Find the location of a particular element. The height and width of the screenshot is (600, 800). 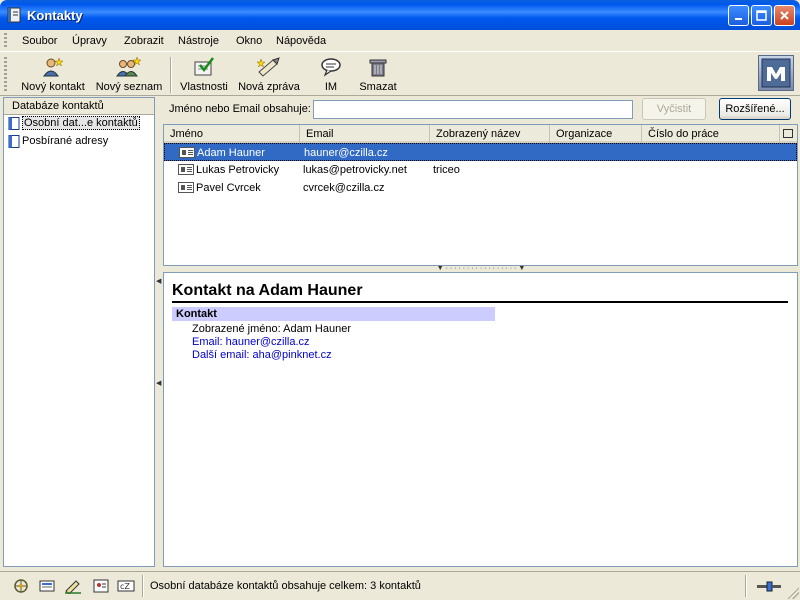

cell-email: lukas@petrovicky.net is located at coordinates (355, 170).